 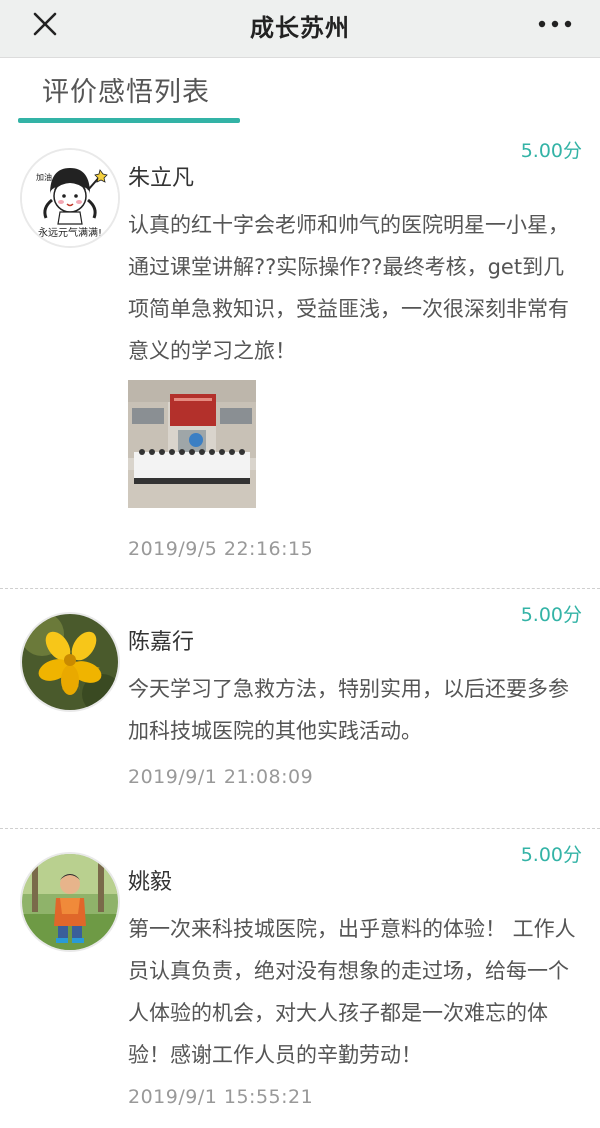 I want to click on top-nav-bar: 成长苏州, so click(x=300, y=29).